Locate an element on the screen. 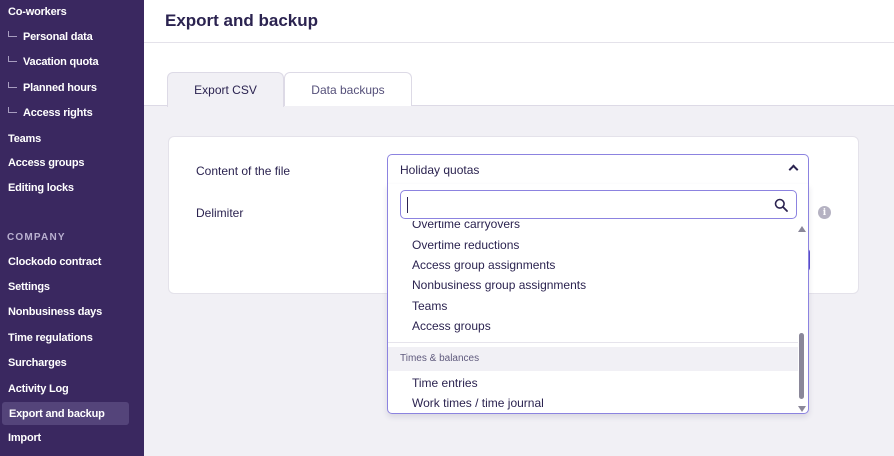  sidebar-item-label: Personal data is located at coordinates (58, 37).